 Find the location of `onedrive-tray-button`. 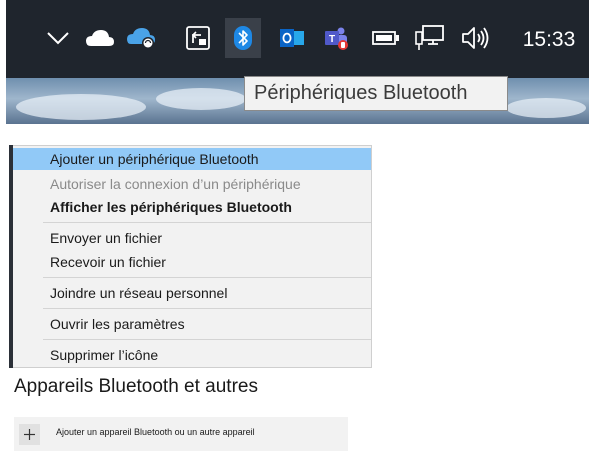

onedrive-tray-button is located at coordinates (100, 38).